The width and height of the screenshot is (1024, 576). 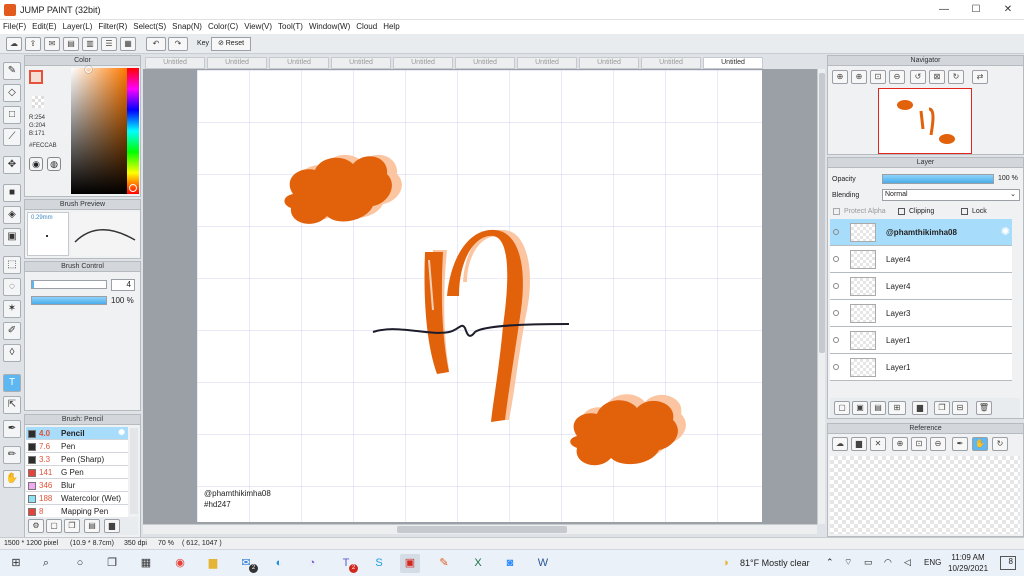 I want to click on chrome-icon: ◉, so click(x=180, y=563).